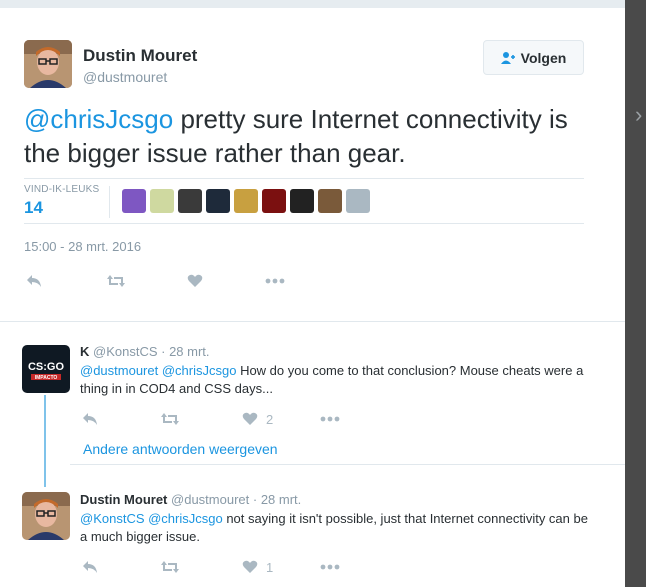 The image size is (646, 587). I want to click on reply1-author-name: K, so click(84, 351).